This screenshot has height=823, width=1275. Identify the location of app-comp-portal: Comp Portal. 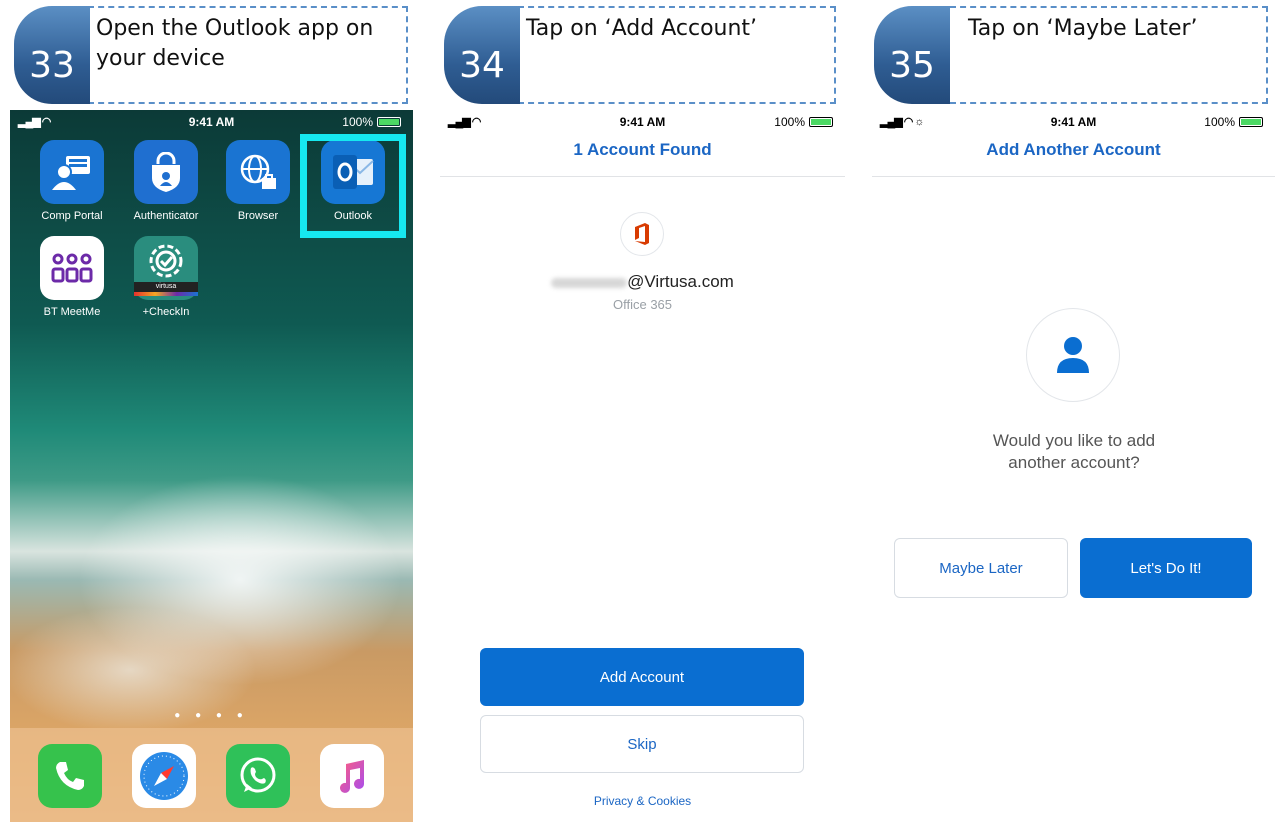
(72, 181).